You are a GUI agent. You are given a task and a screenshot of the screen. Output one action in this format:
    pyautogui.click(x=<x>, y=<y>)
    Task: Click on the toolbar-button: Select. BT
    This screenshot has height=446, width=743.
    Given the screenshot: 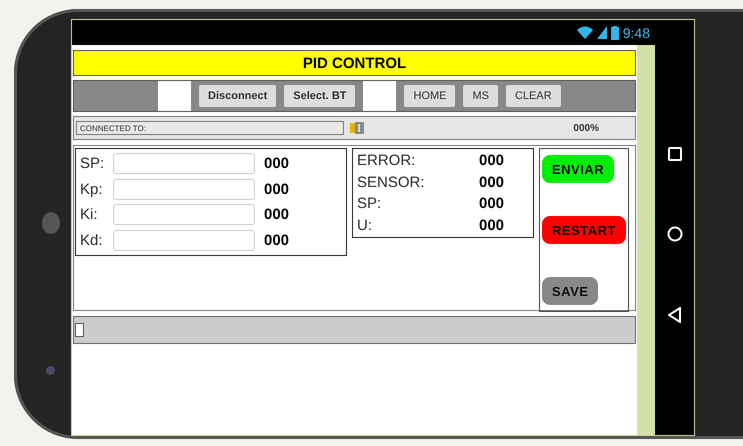 What is the action you would take?
    pyautogui.click(x=320, y=96)
    